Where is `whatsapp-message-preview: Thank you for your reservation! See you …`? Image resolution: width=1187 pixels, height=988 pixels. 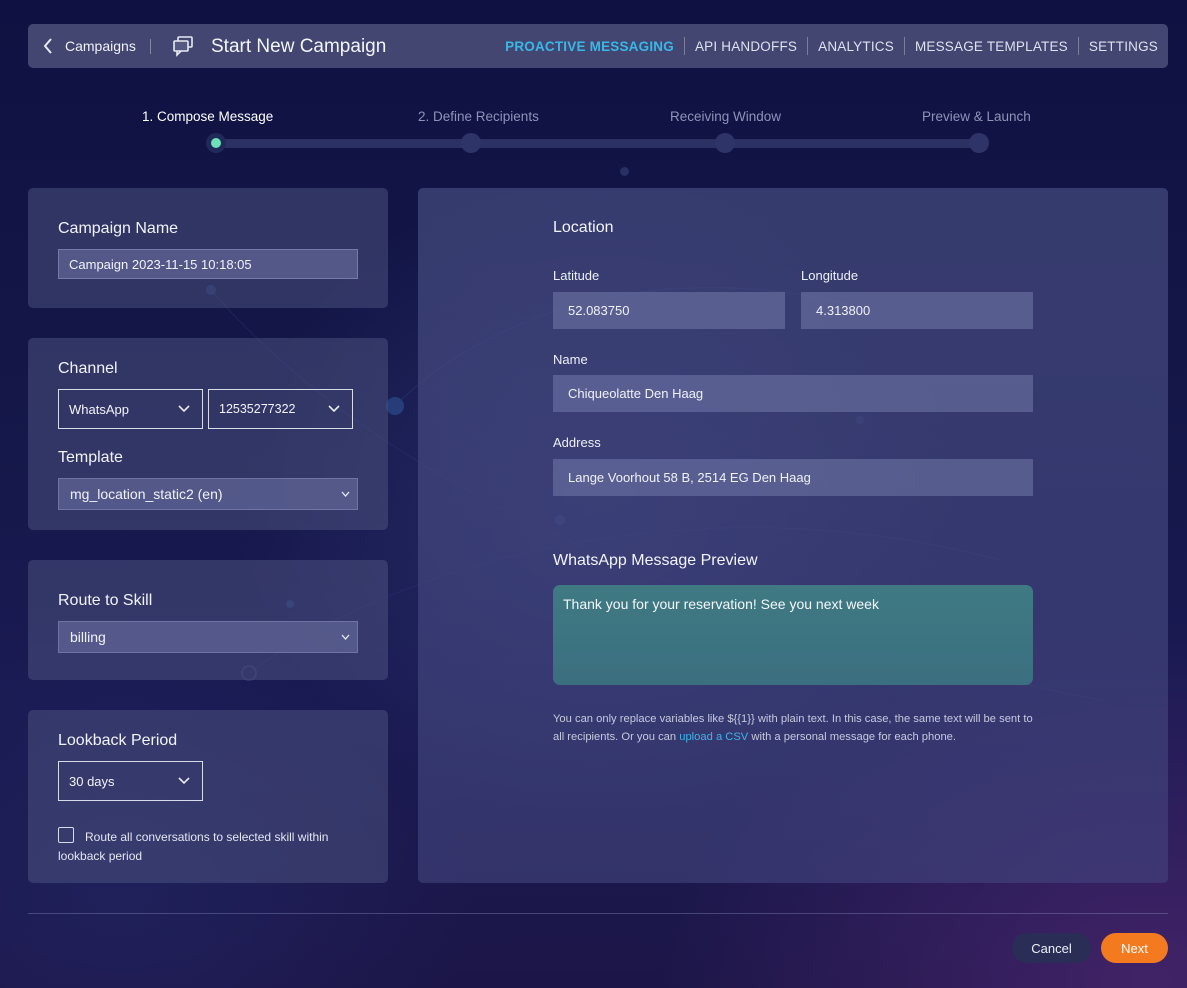 whatsapp-message-preview: Thank you for your reservation! See you … is located at coordinates (793, 635).